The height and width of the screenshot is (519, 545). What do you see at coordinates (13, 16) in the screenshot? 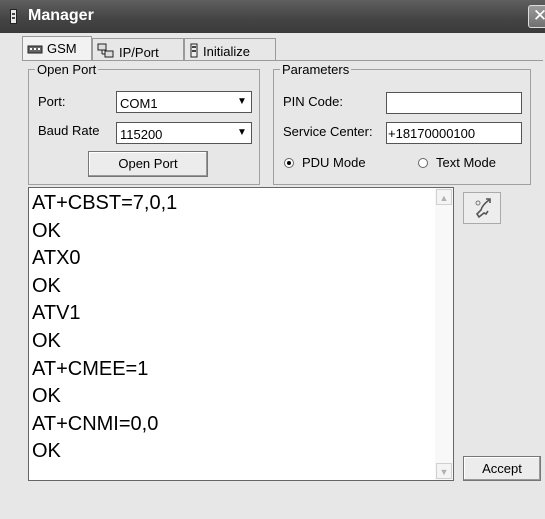
I see `app-icon` at bounding box center [13, 16].